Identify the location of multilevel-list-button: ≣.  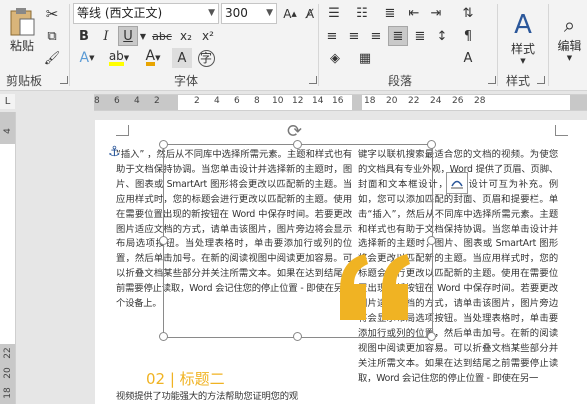
(390, 13).